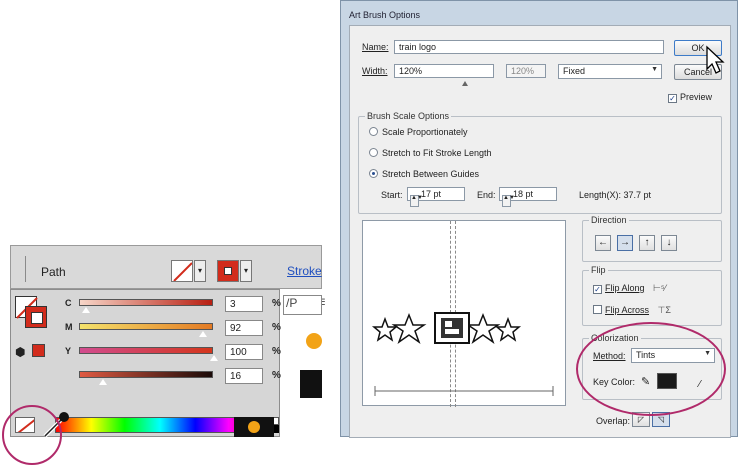 This screenshot has width=738, height=465. I want to click on fill-swatch-button, so click(182, 271).